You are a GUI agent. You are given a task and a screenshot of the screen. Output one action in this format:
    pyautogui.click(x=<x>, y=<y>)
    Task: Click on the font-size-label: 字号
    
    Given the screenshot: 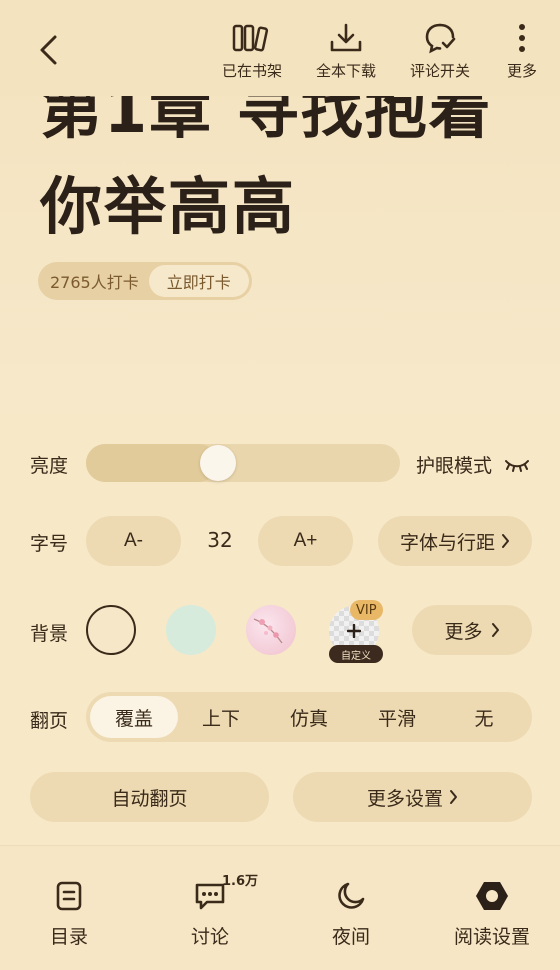 What is the action you would take?
    pyautogui.click(x=49, y=544)
    